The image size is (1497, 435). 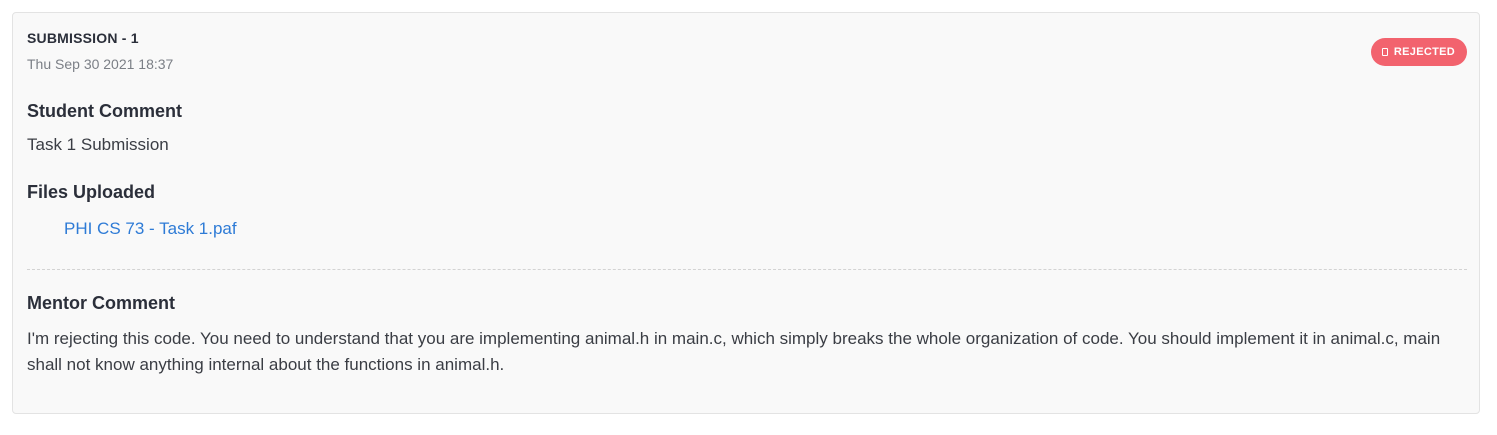 I want to click on mentor-comment-heading: Mentor Comment, so click(x=101, y=303).